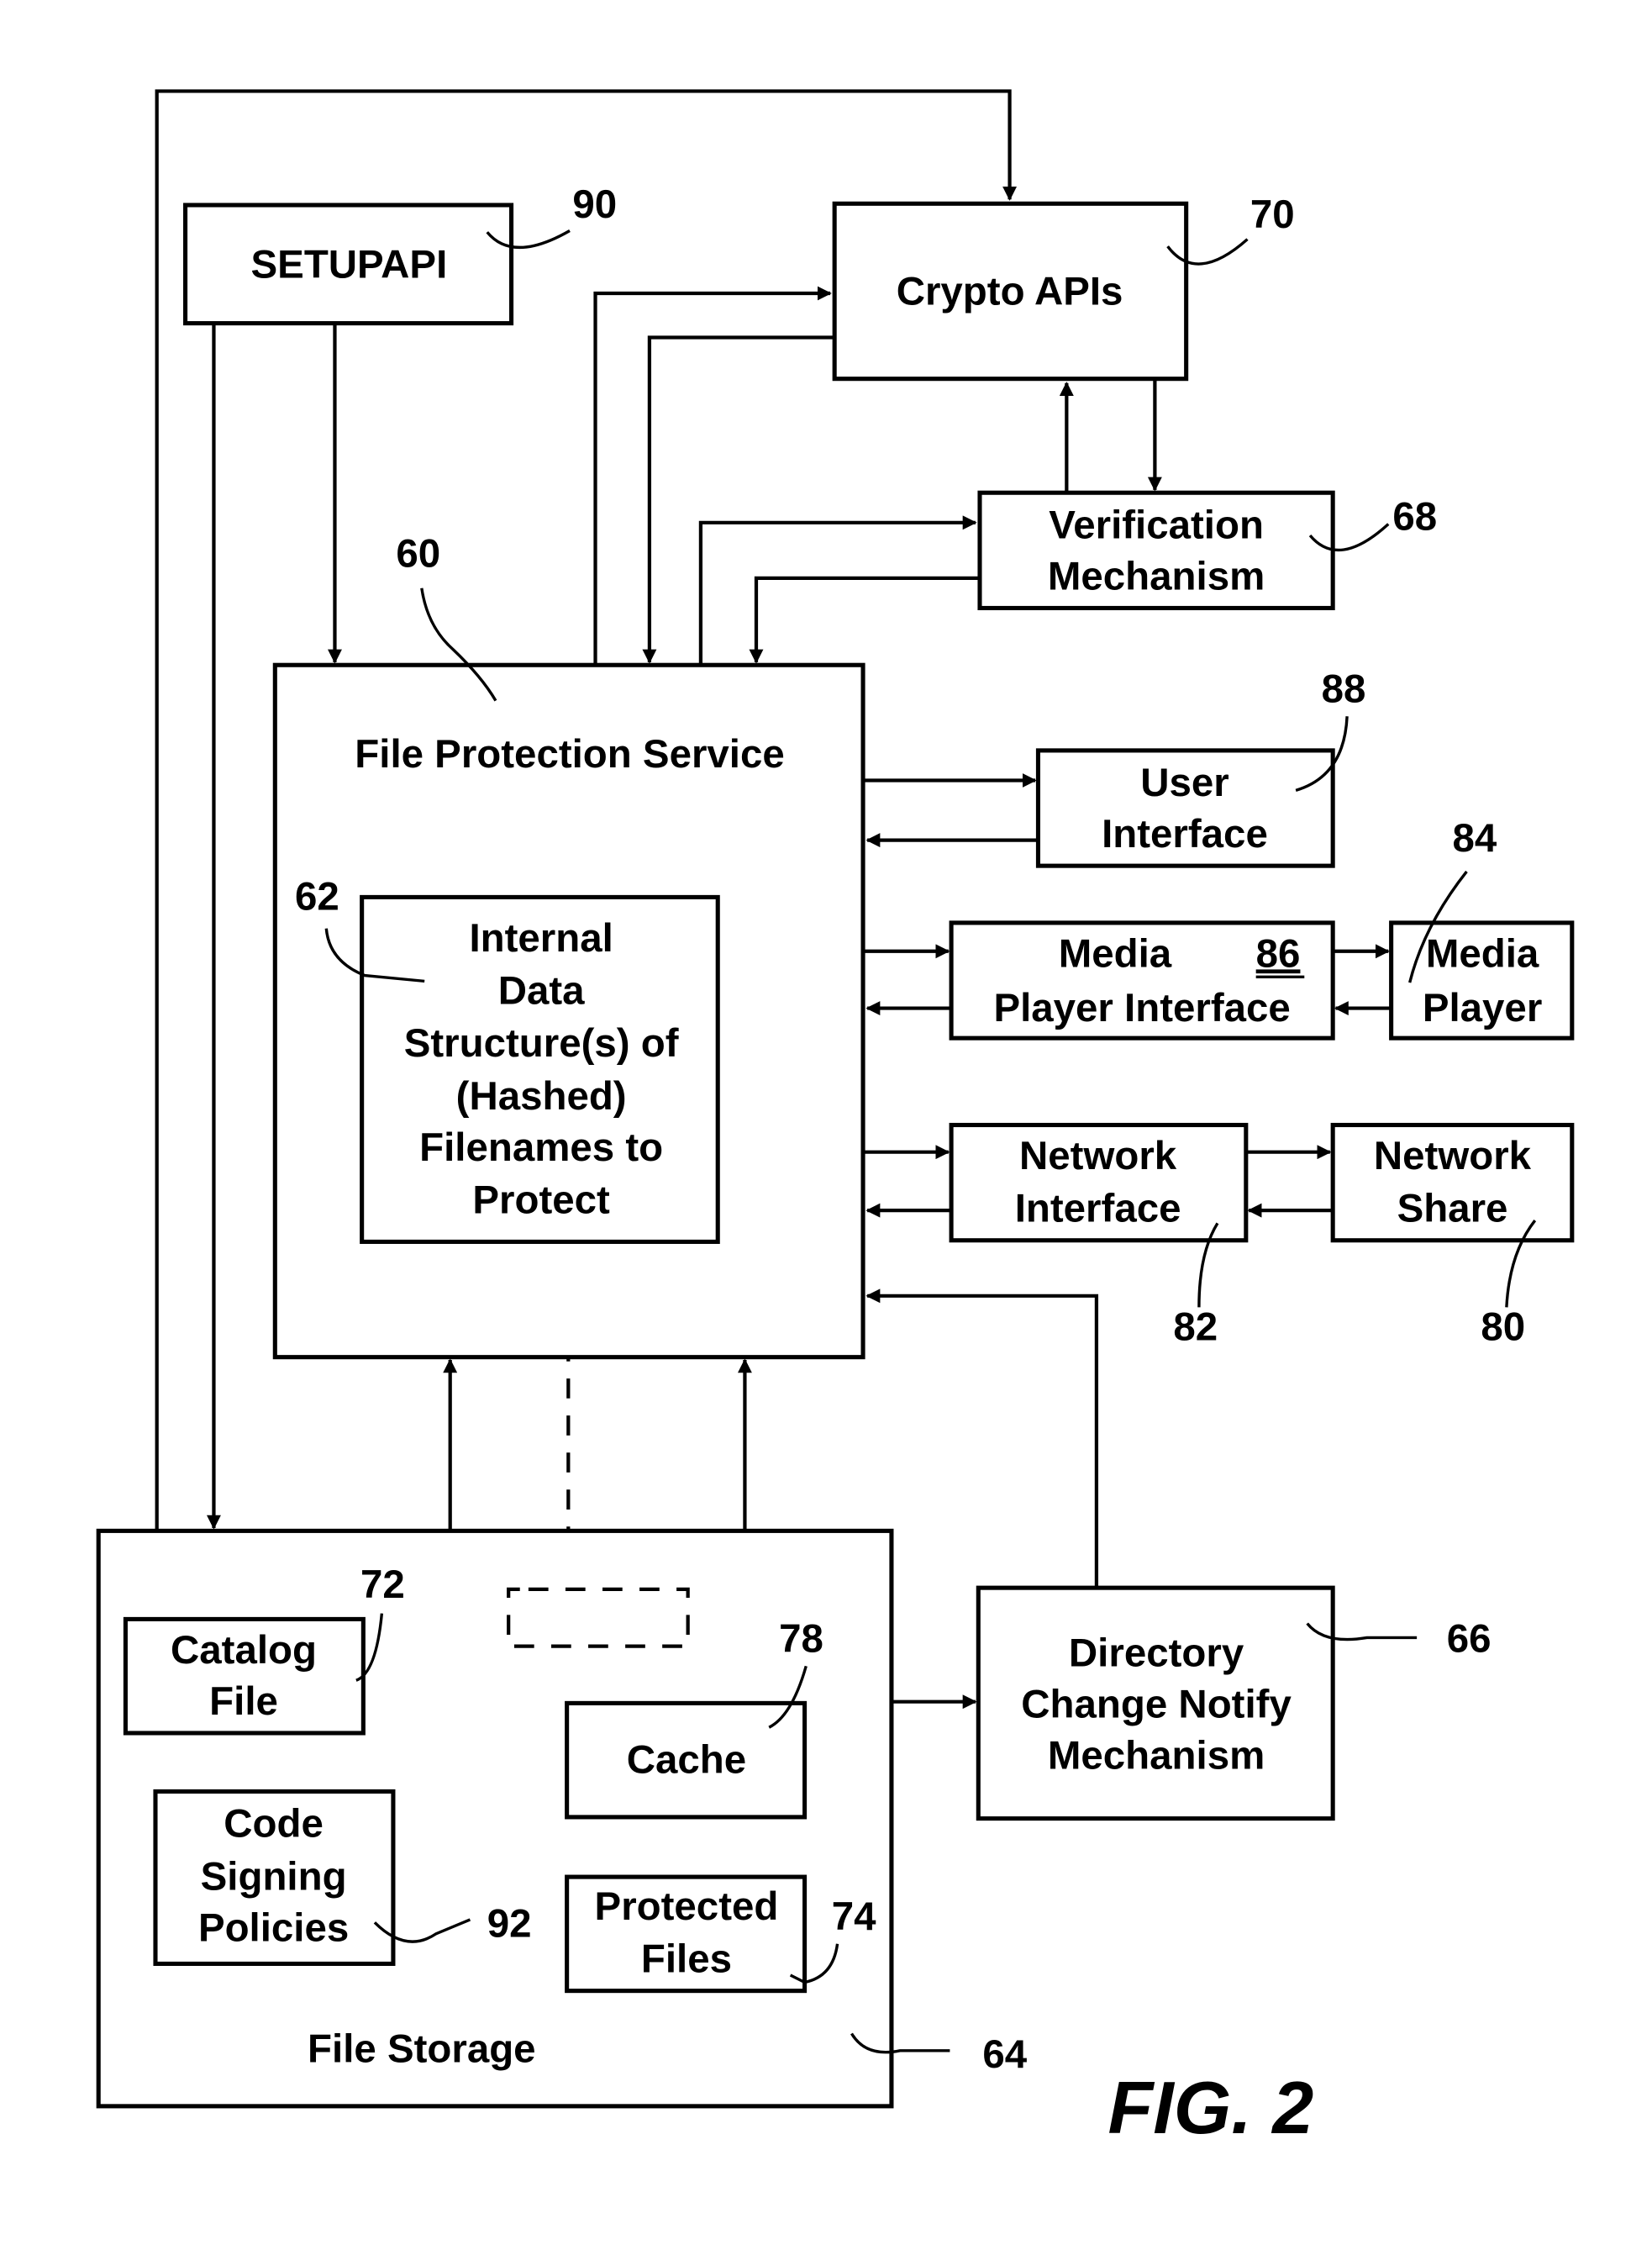  What do you see at coordinates (982, 1438) in the screenshot?
I see `dcn-to-fps-arrow` at bounding box center [982, 1438].